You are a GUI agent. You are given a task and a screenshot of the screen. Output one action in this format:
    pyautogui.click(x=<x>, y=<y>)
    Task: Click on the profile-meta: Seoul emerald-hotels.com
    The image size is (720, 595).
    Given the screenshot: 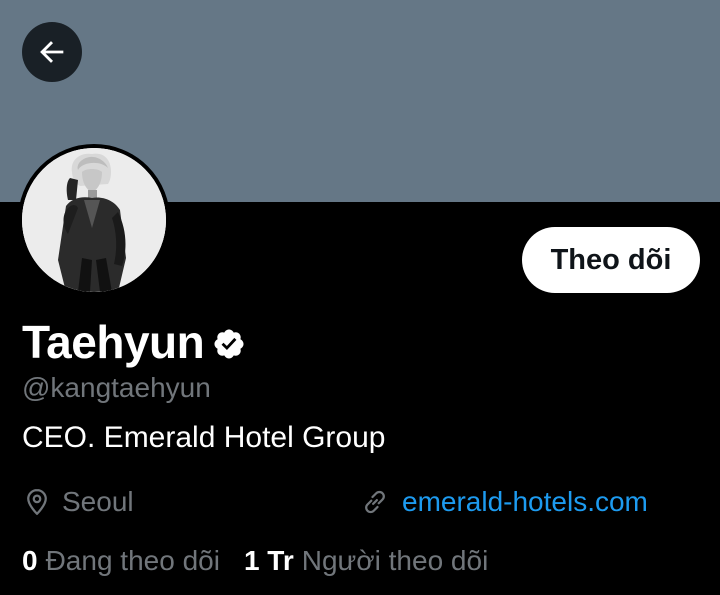 What is the action you would take?
    pyautogui.click(x=362, y=502)
    